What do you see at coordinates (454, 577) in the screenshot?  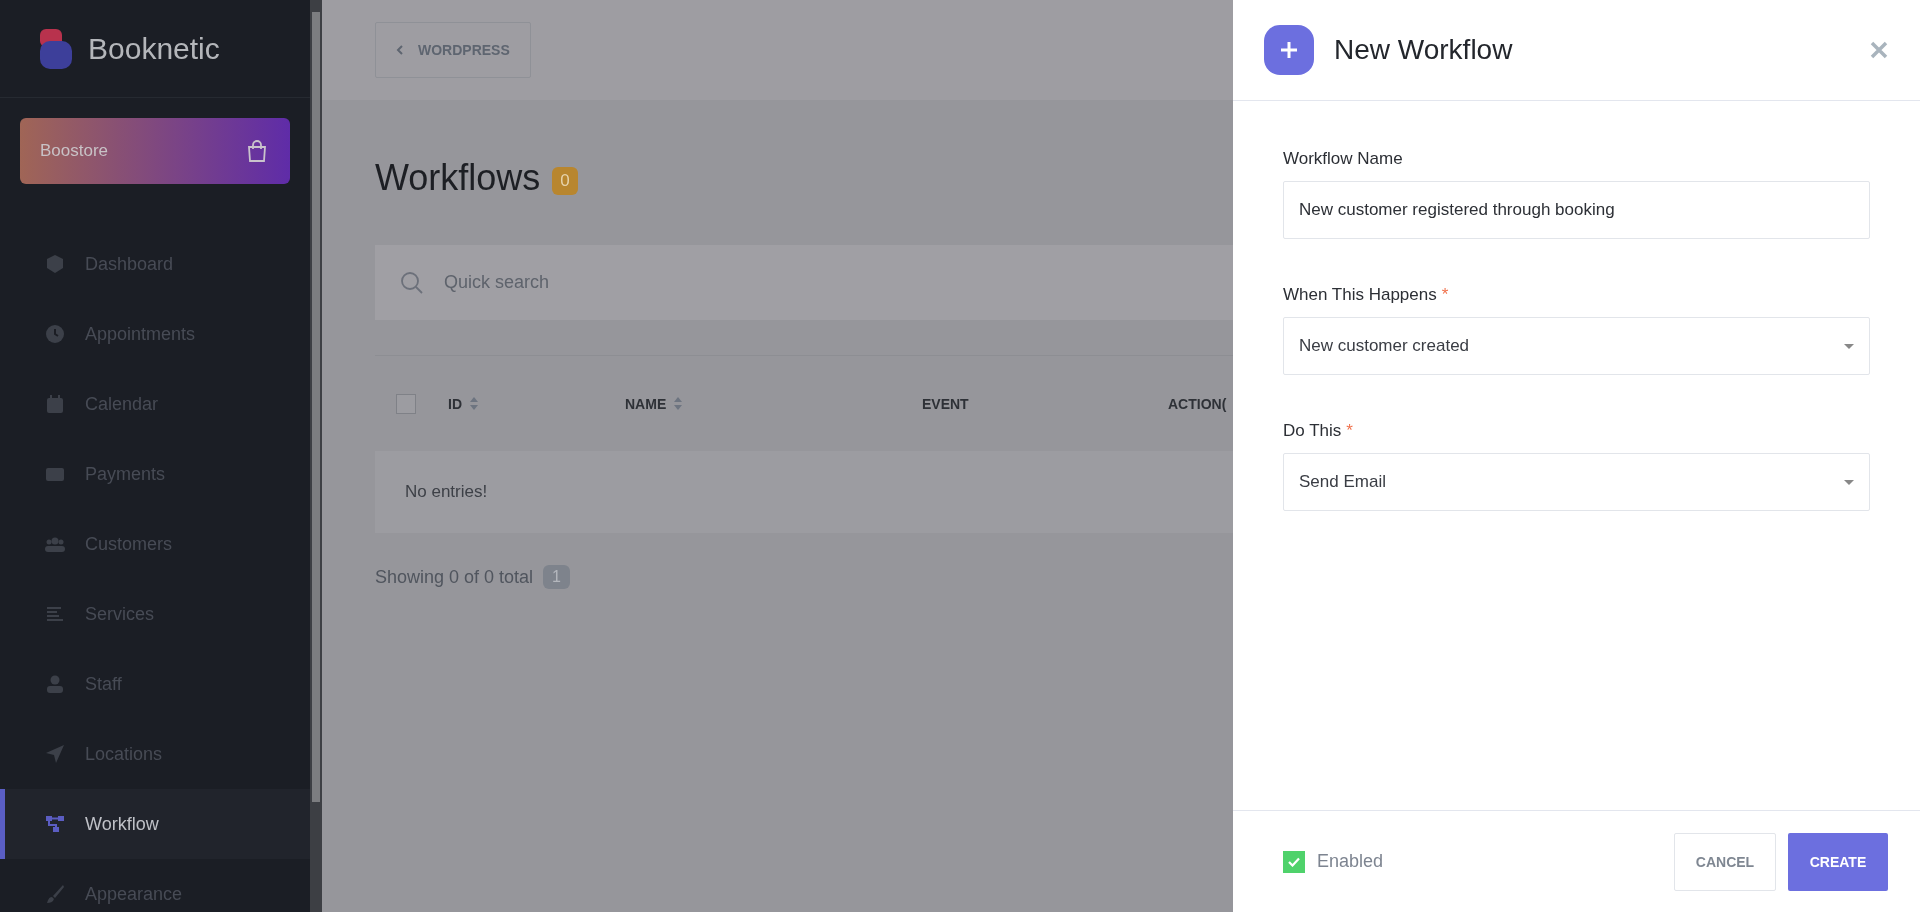 I see `pagination-summary: Showing 0 of 0 total` at bounding box center [454, 577].